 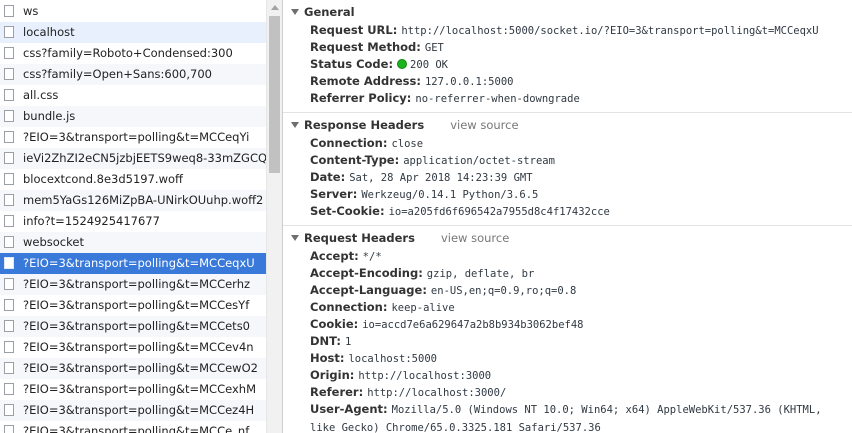 I want to click on request-row: ?EIO=3&transport=polling&t=MCCexhM, so click(x=133, y=389).